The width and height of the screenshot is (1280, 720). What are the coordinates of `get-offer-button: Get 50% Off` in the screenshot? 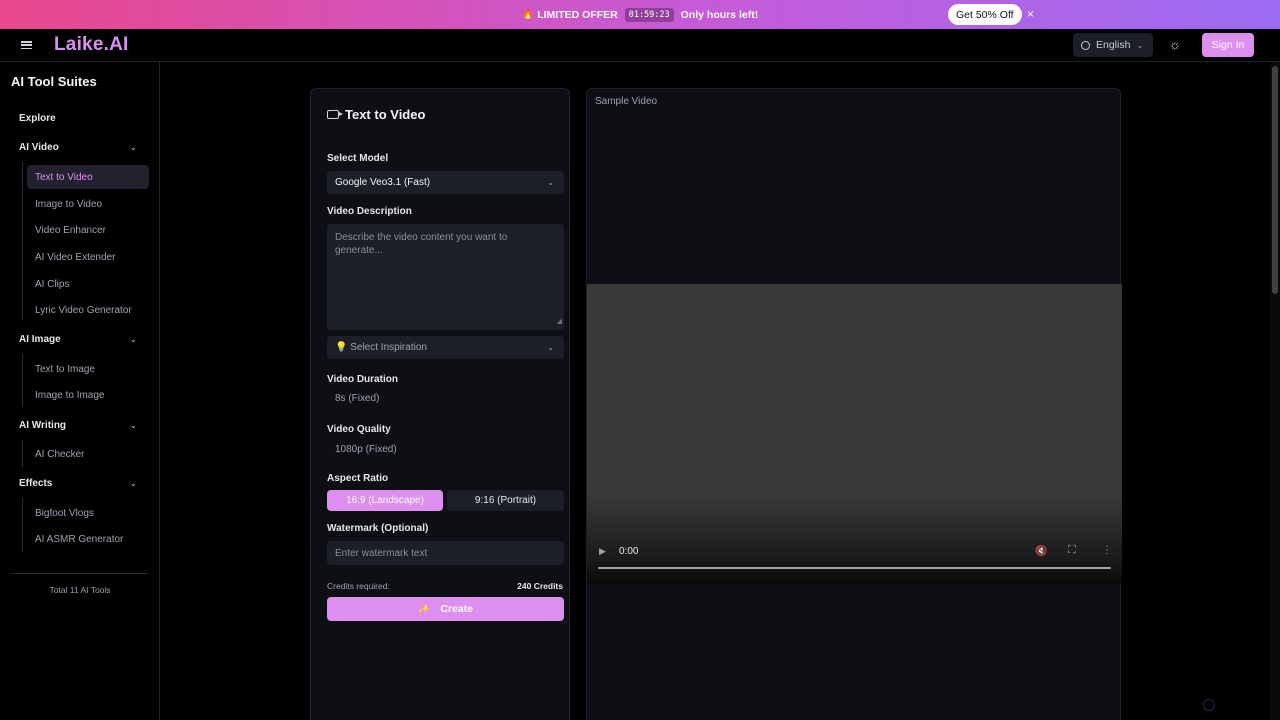 It's located at (985, 14).